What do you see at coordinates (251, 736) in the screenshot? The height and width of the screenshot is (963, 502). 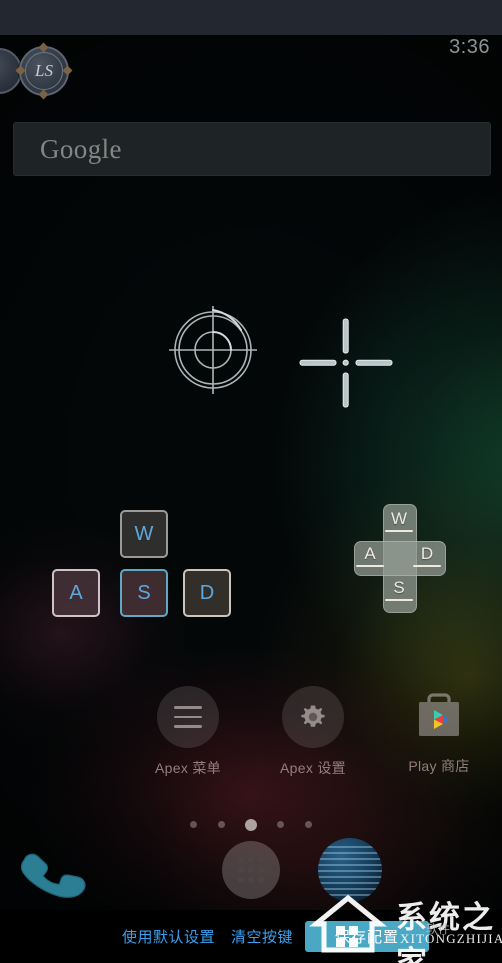 I see `app-shortcut-row: Apex 菜单 Apex 设置 Play 商店` at bounding box center [251, 736].